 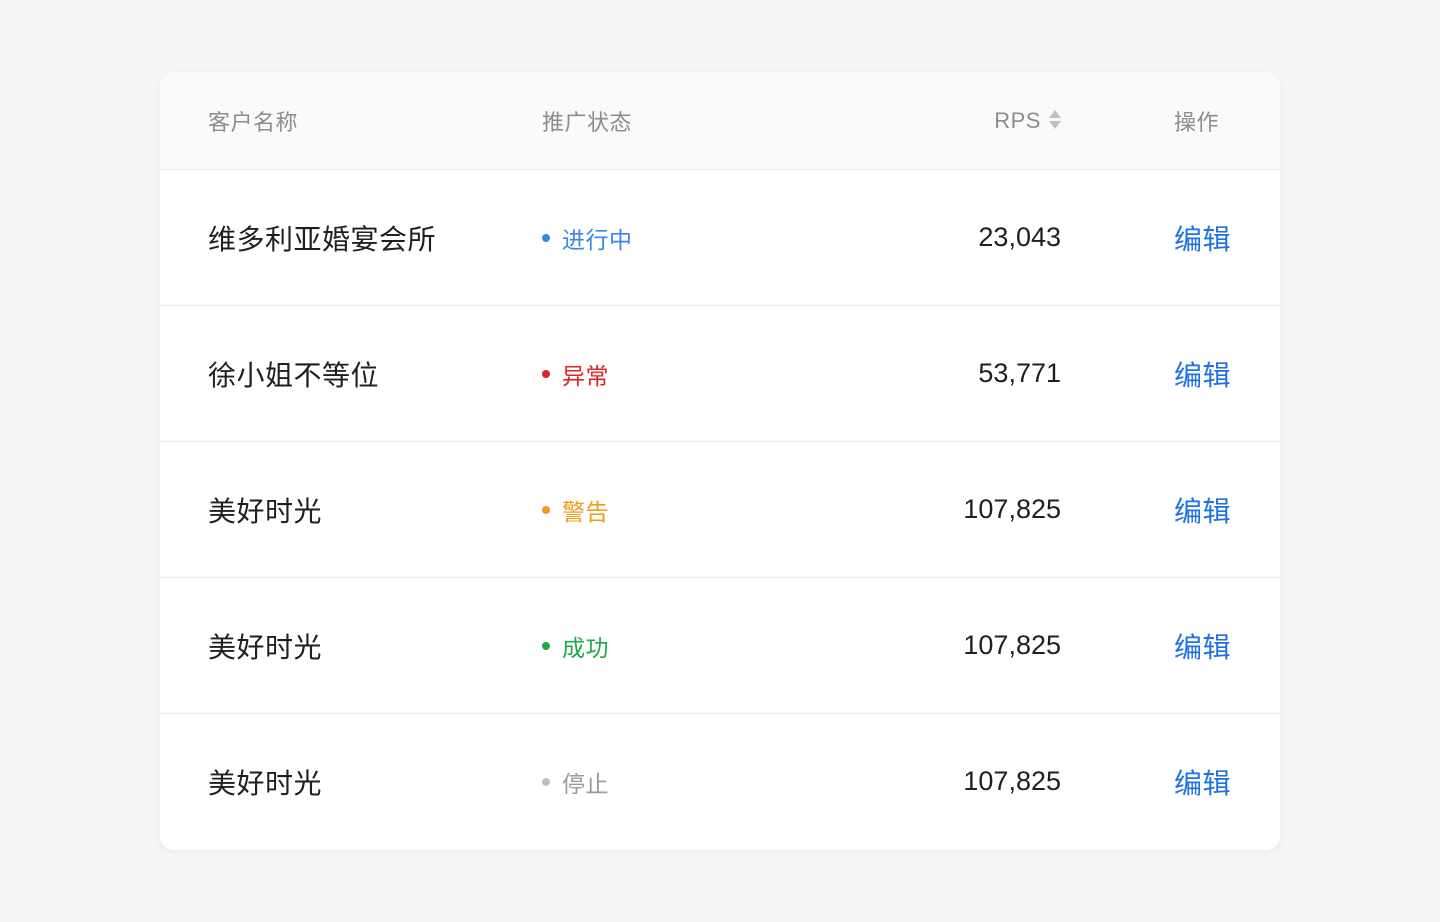 I want to click on customer-name: 徐小姐不等位, so click(x=294, y=375).